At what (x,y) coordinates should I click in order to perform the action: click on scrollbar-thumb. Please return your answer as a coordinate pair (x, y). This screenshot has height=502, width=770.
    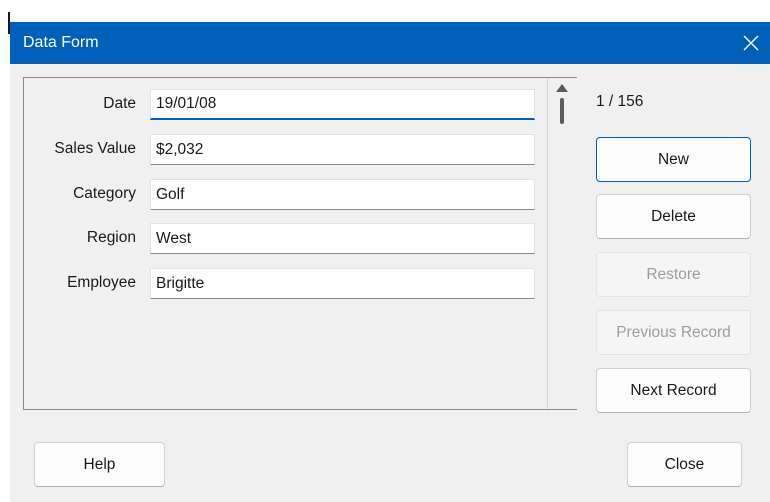
    Looking at the image, I should click on (562, 111).